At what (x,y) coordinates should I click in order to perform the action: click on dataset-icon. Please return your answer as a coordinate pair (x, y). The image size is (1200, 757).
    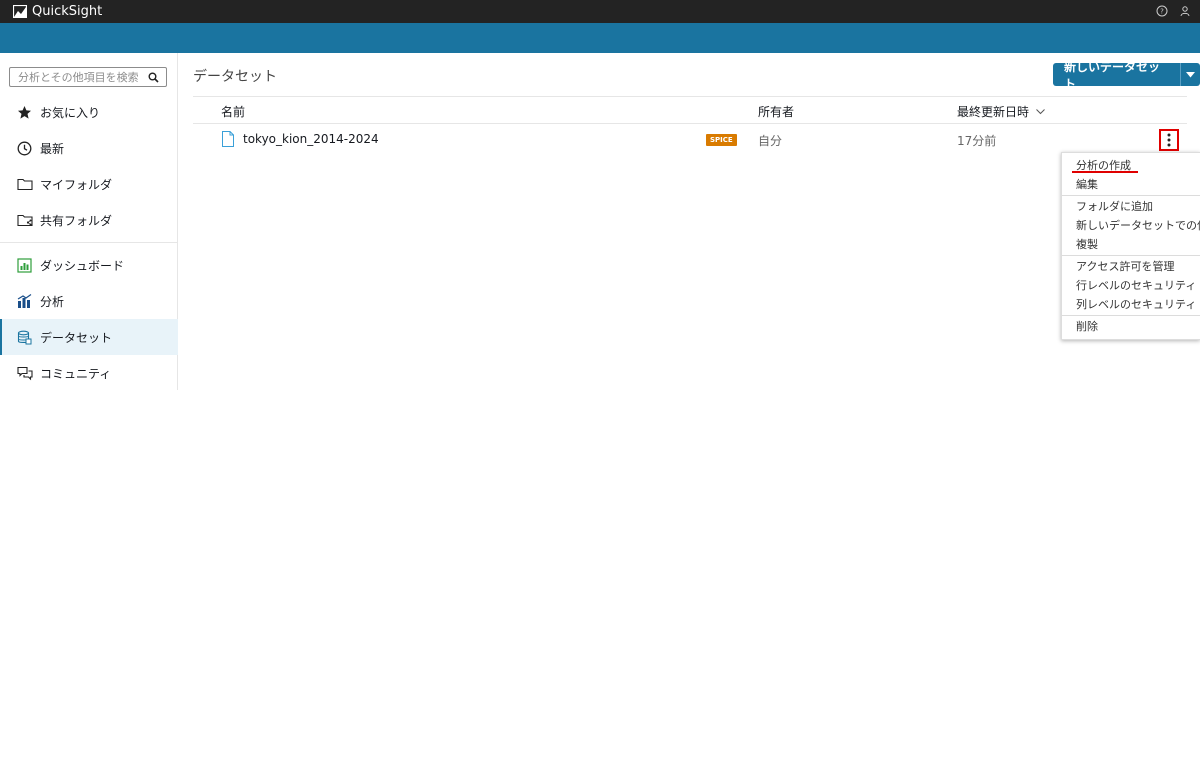
    Looking at the image, I should click on (24, 337).